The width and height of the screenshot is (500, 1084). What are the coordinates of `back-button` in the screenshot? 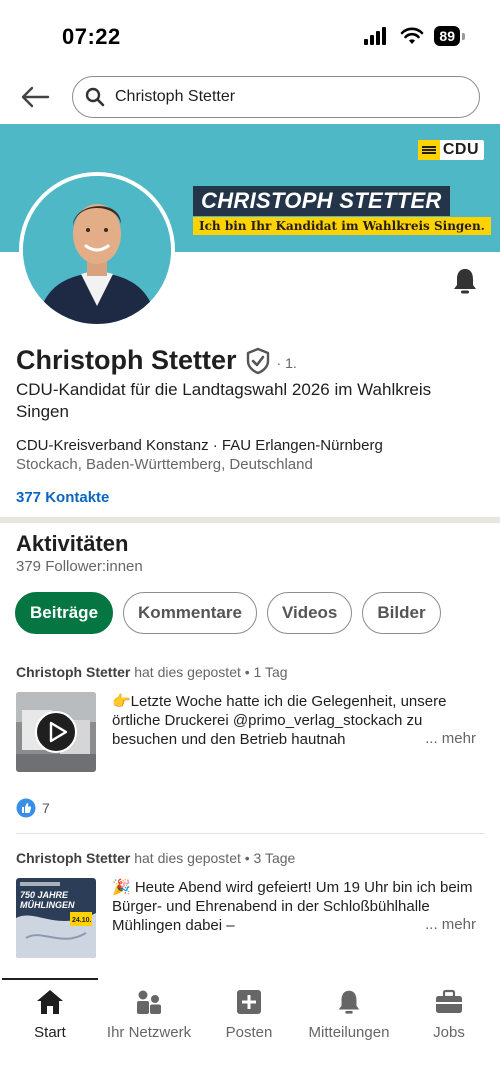 It's located at (35, 97).